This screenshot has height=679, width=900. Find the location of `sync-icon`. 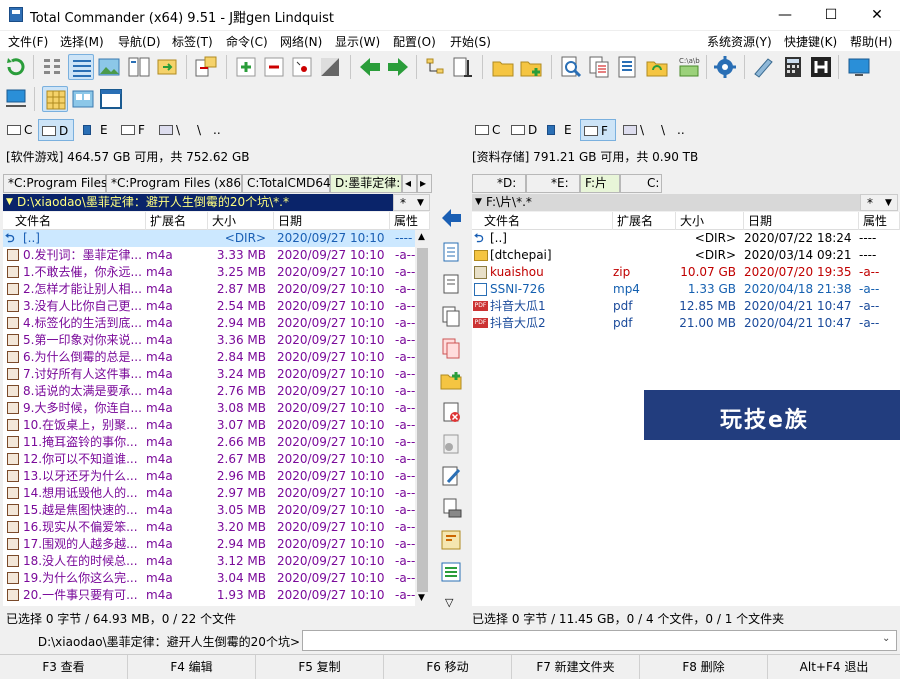

sync-icon is located at coordinates (657, 67).